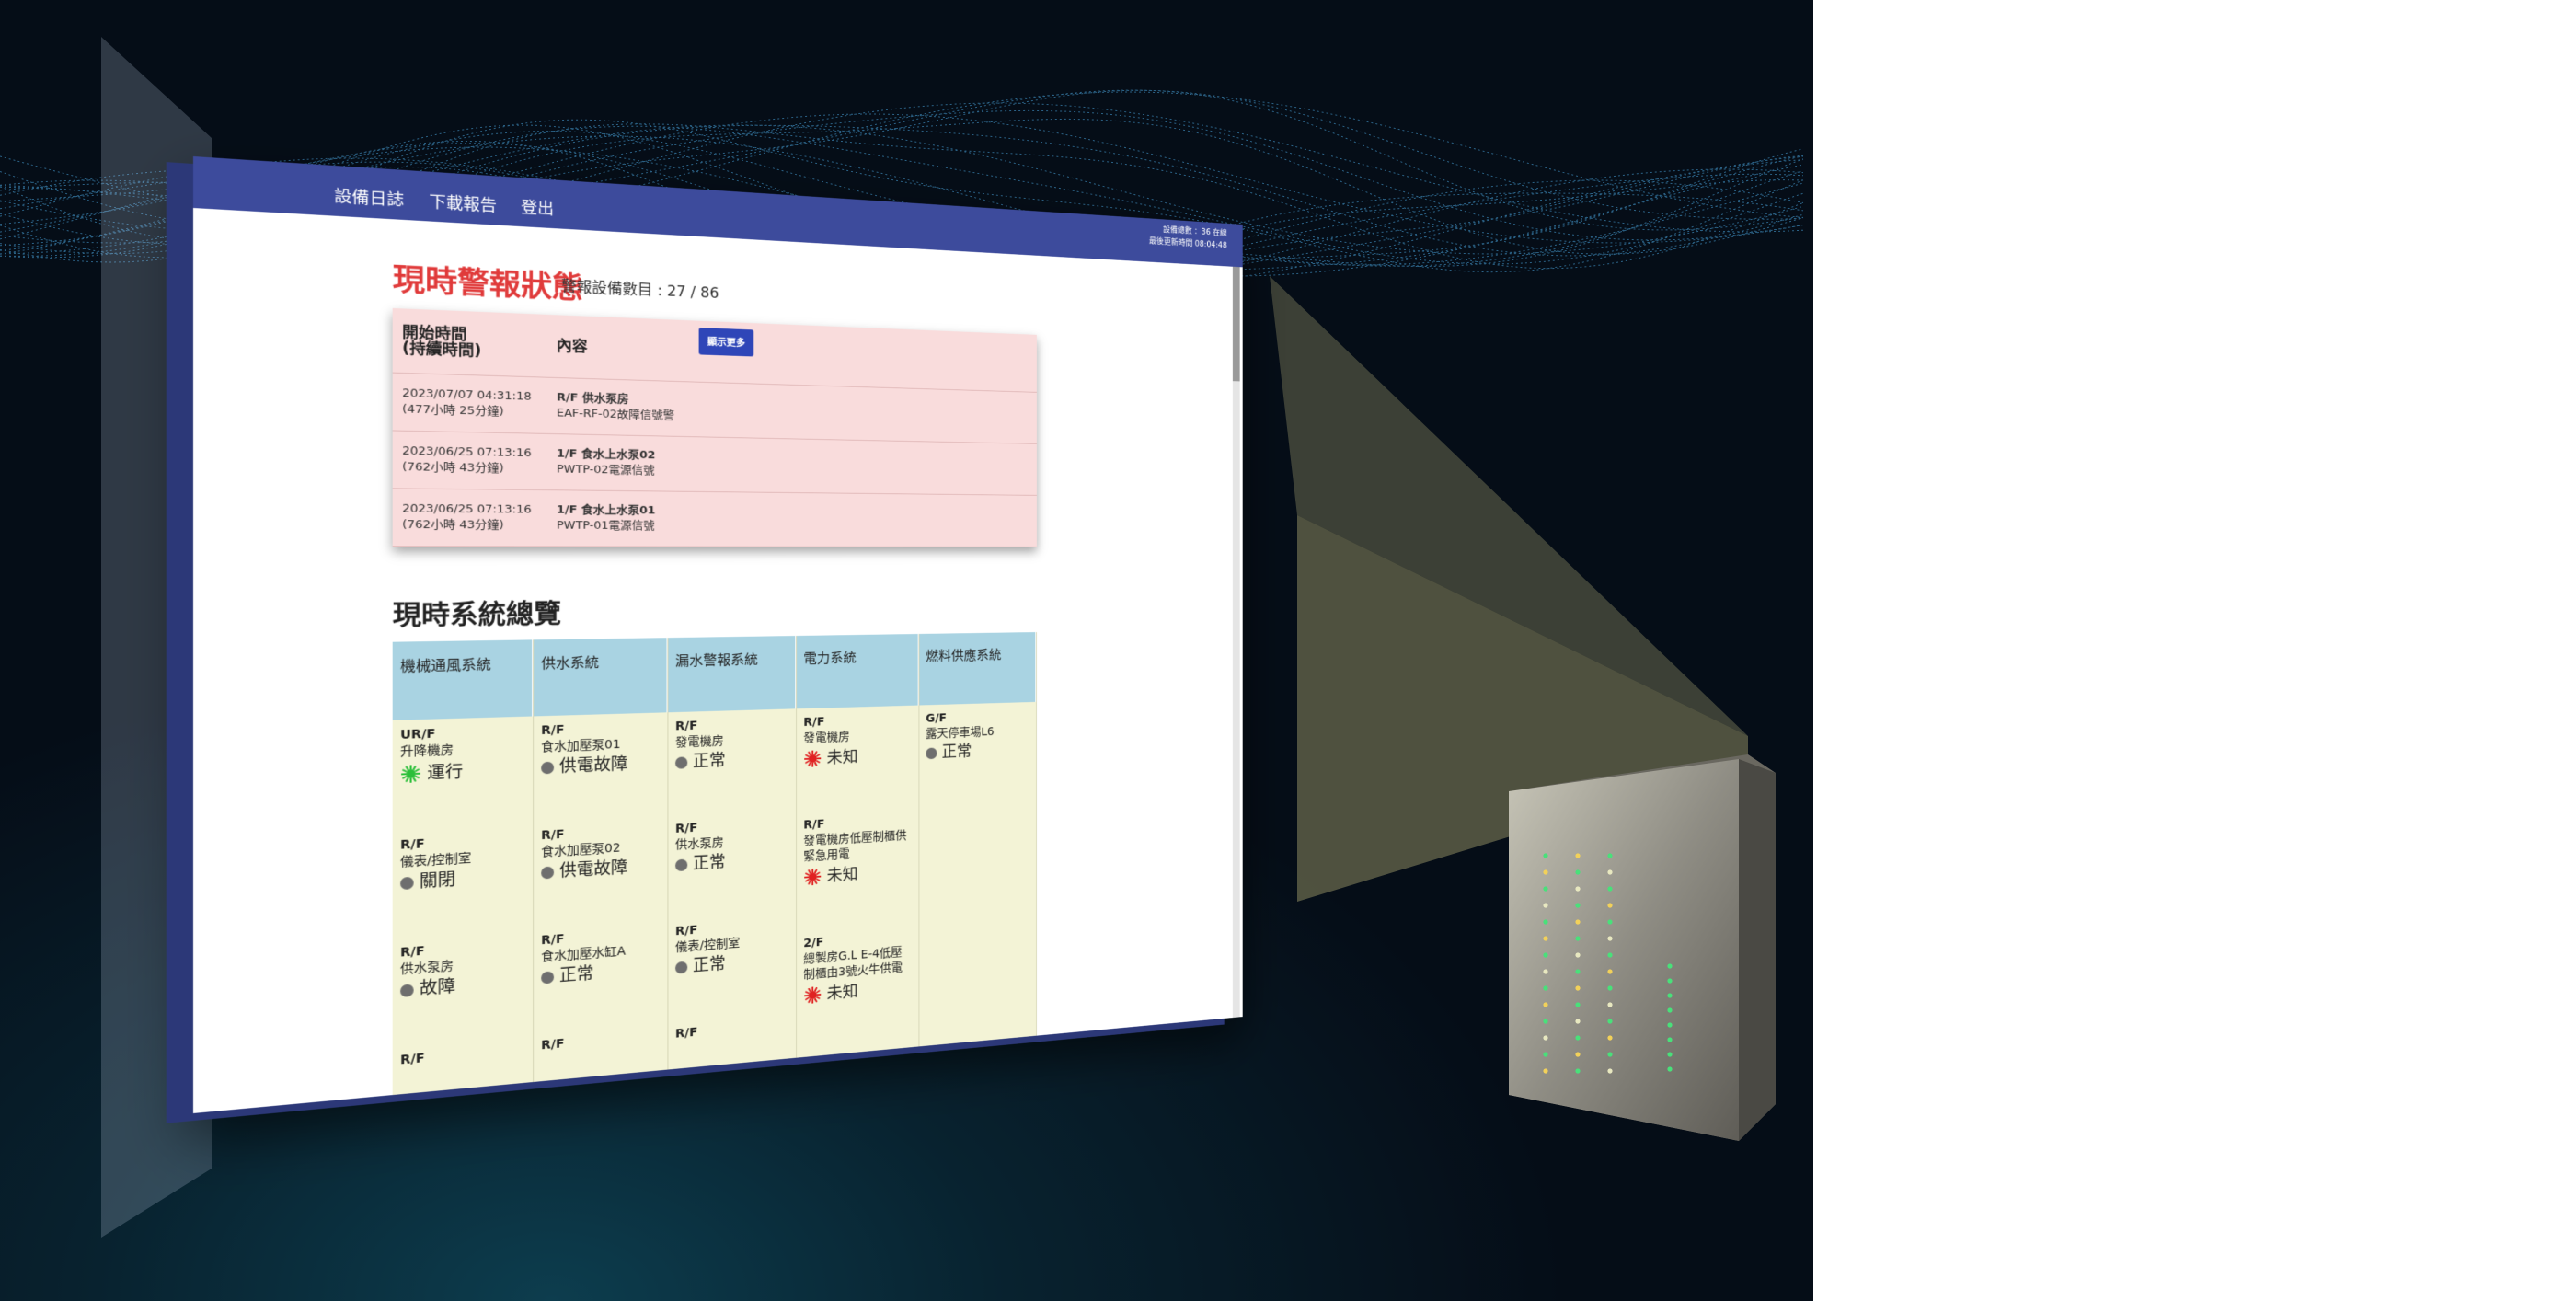 The image size is (2576, 1301). What do you see at coordinates (857, 740) in the screenshot?
I see `overview-item: R/F 發電機房 未知` at bounding box center [857, 740].